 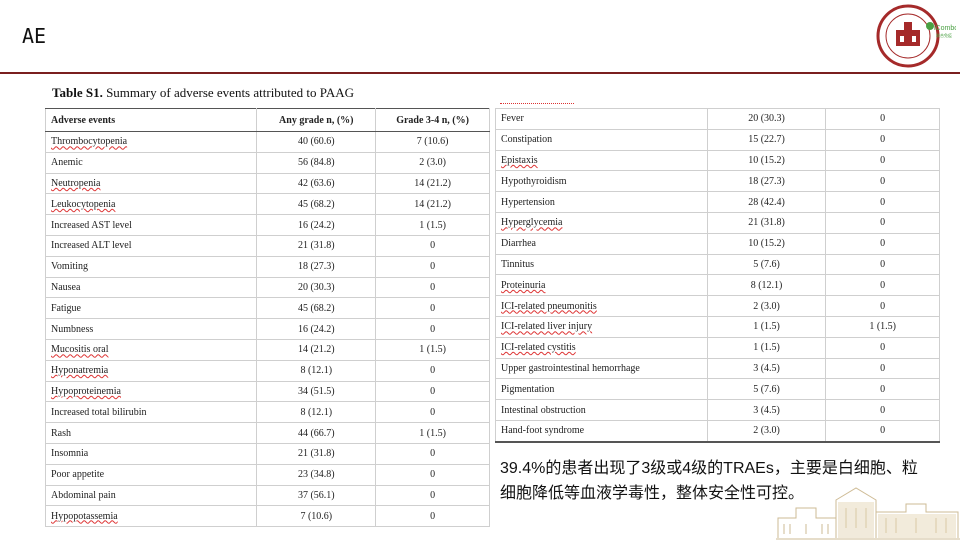 I want to click on event-name-cell: Tinnitus, so click(x=601, y=264).